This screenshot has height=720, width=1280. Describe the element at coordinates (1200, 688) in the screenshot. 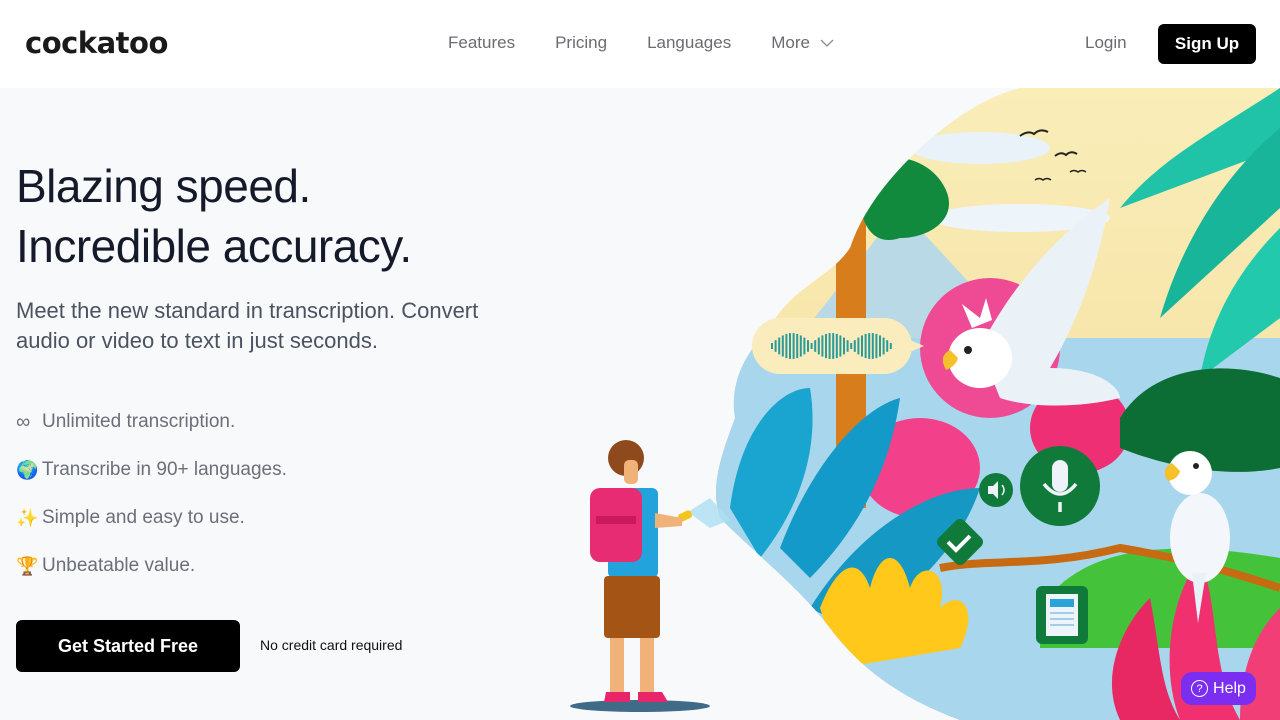

I see `question-circle-icon: ?` at that location.